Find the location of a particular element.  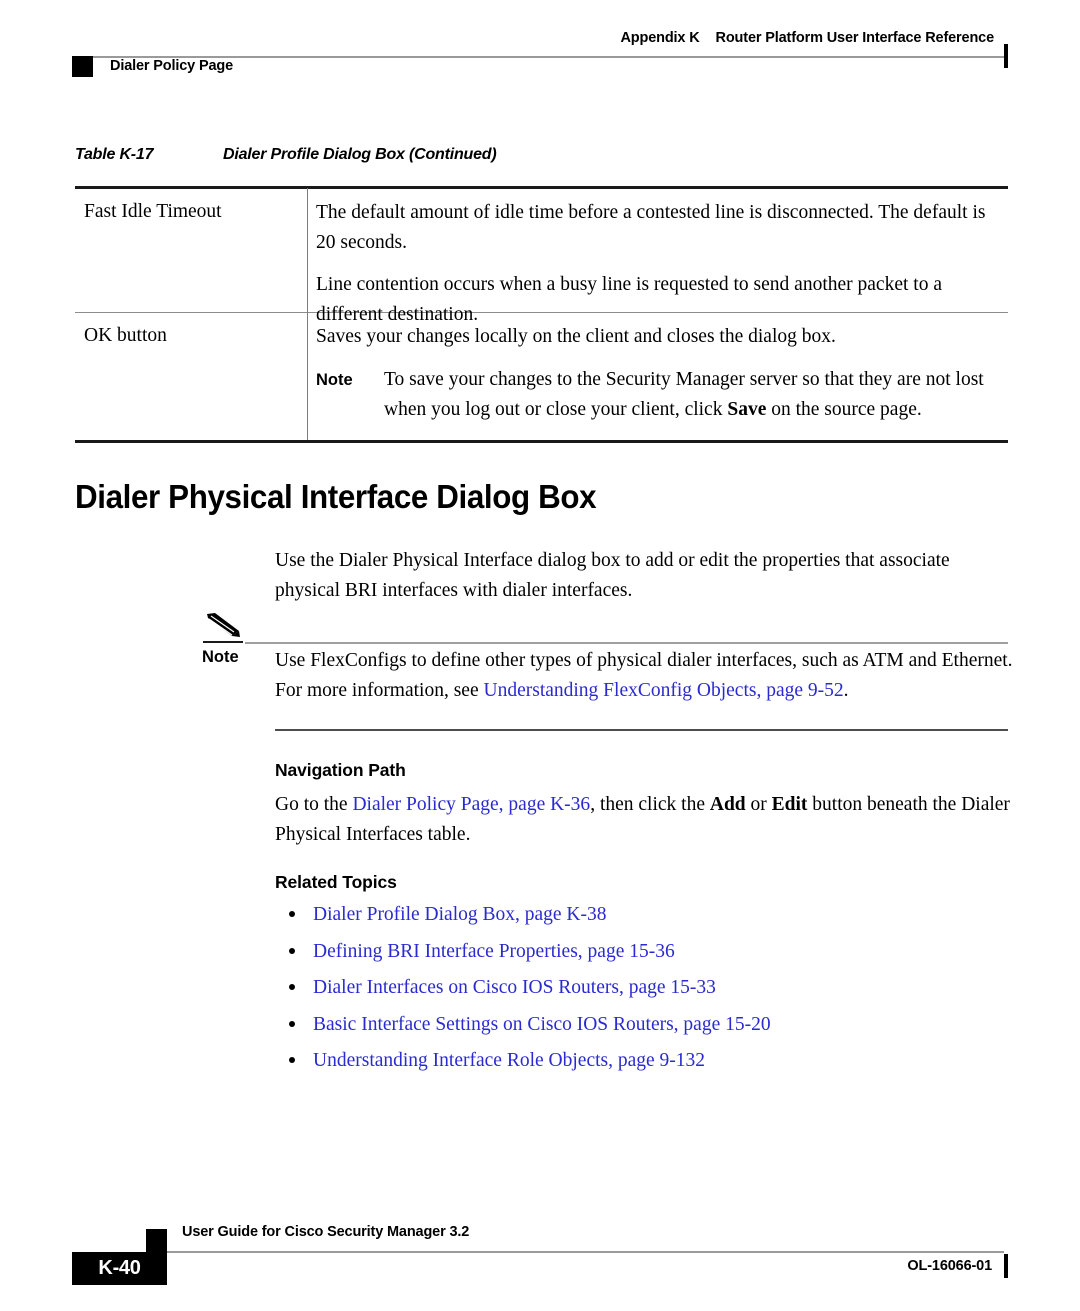

nav-text-before: Go to the is located at coordinates (314, 804).